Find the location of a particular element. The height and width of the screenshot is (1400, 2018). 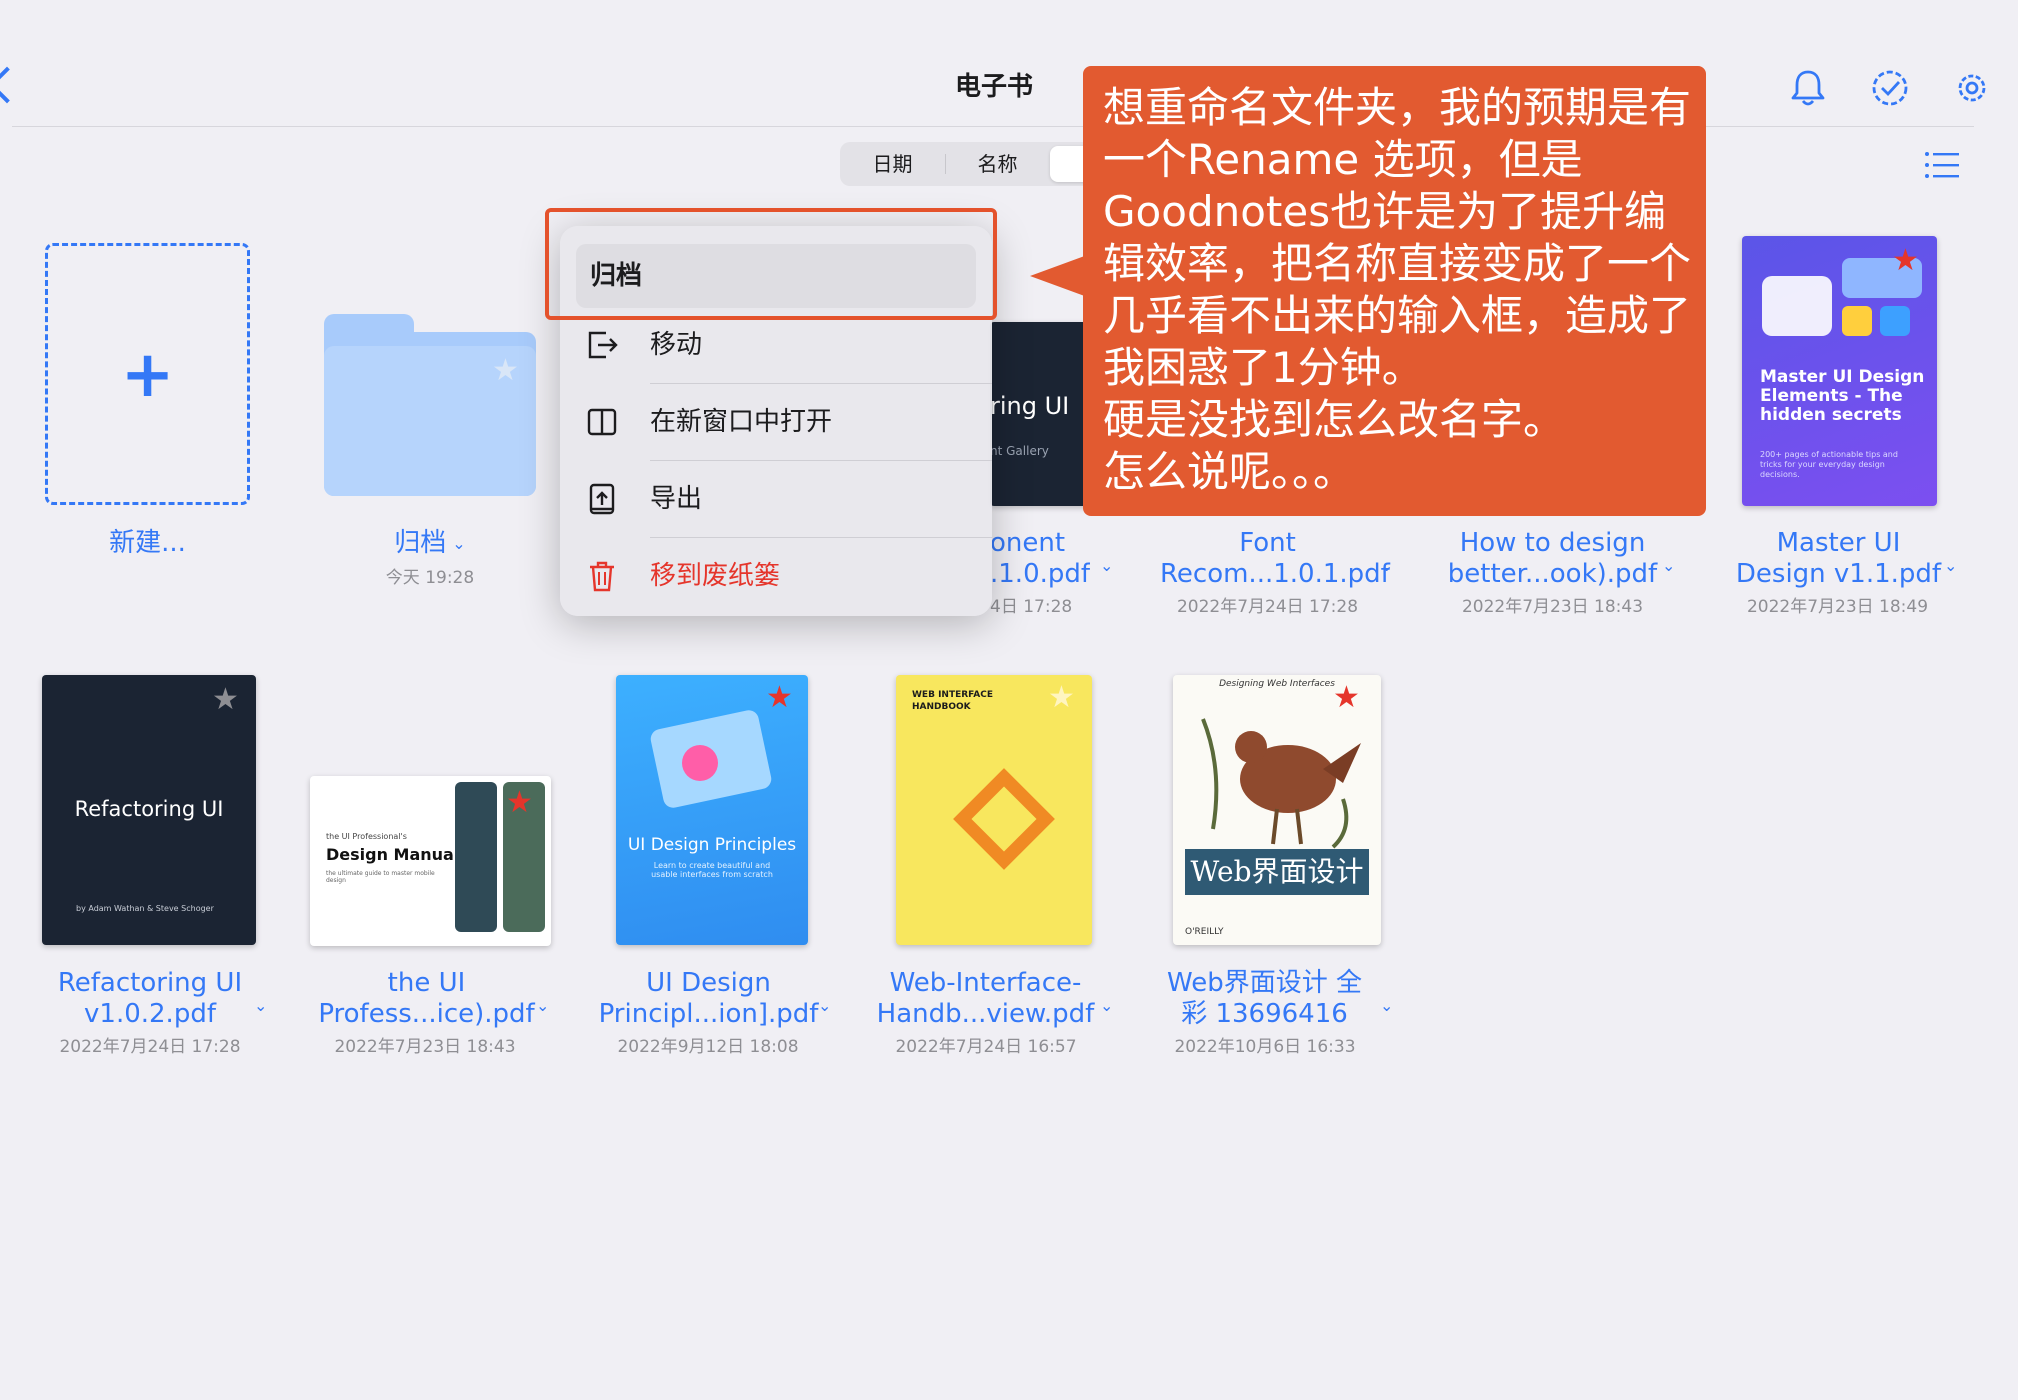

menu-item-trash: 移到废纸篓 is located at coordinates (776, 576).